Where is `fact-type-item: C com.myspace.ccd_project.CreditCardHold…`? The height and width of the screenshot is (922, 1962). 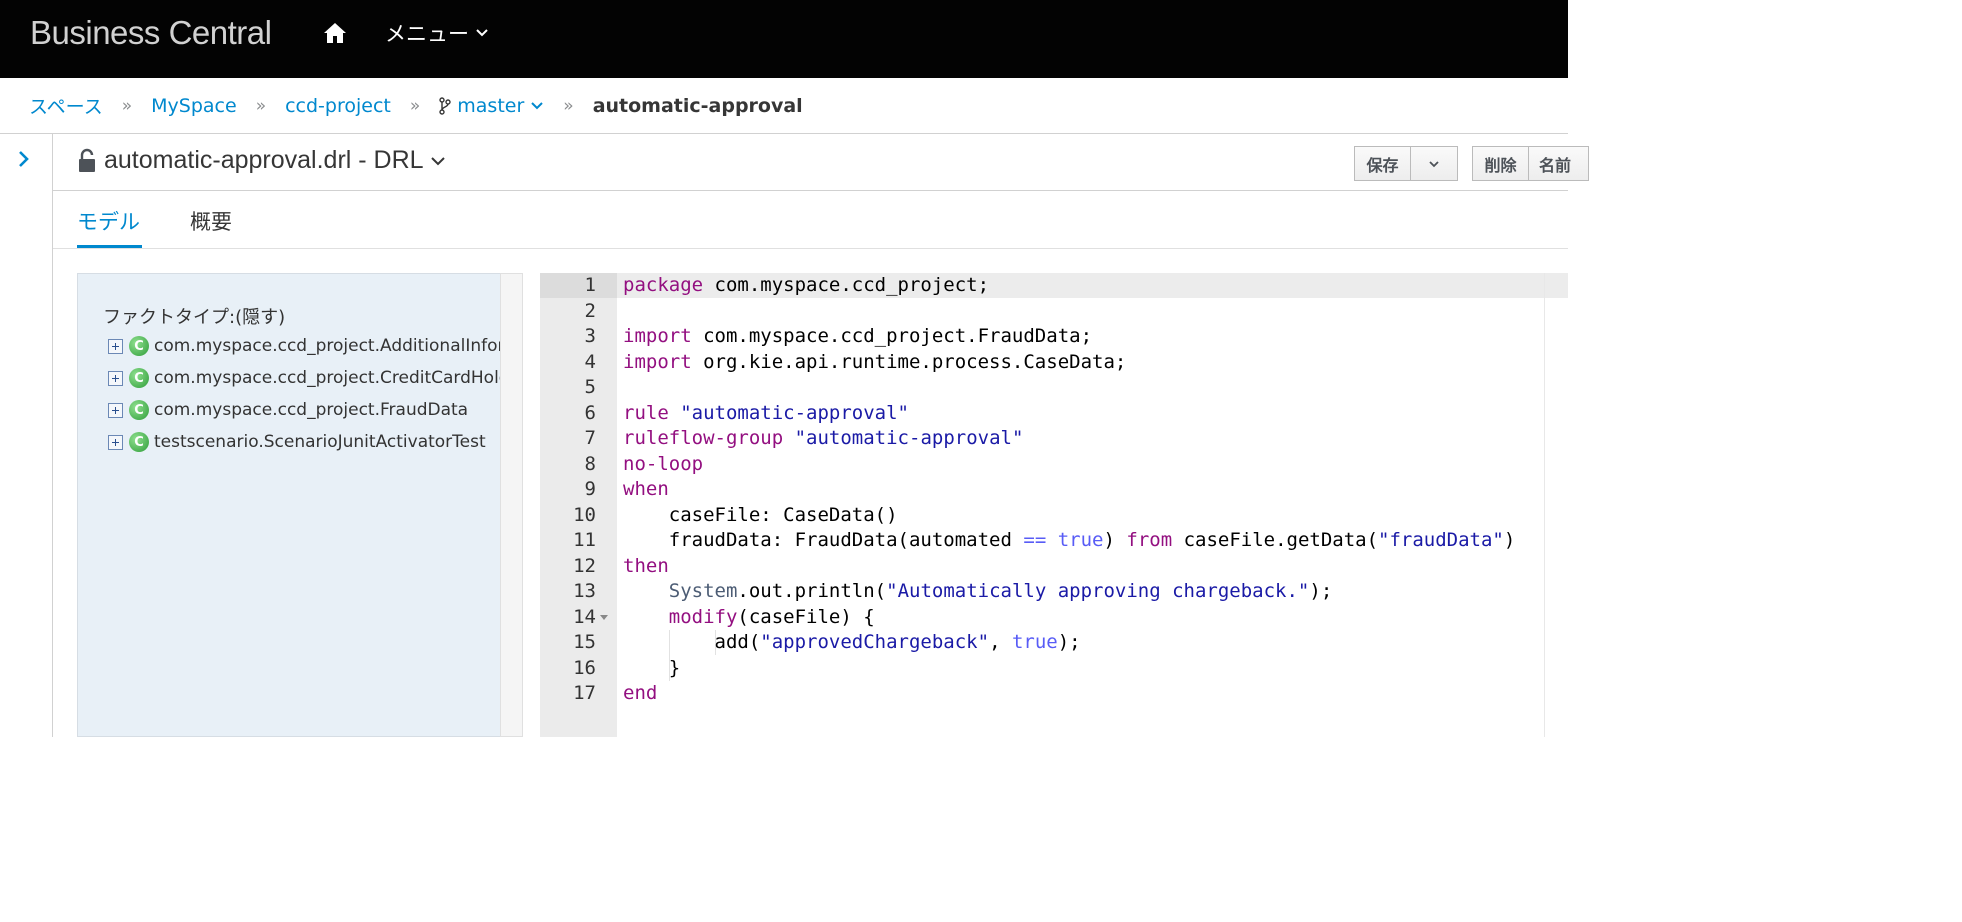
fact-type-item: C com.myspace.ccd_project.CreditCardHold… is located at coordinates (304, 378).